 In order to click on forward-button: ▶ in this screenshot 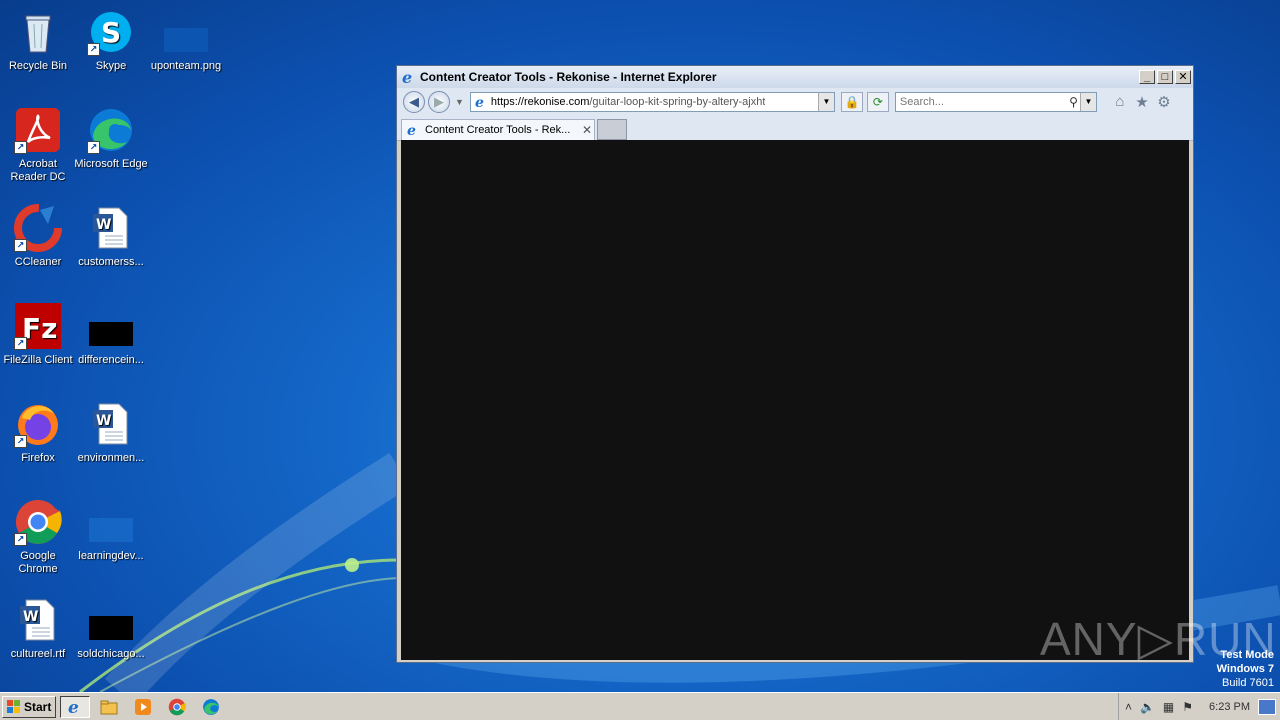, I will do `click(439, 102)`.